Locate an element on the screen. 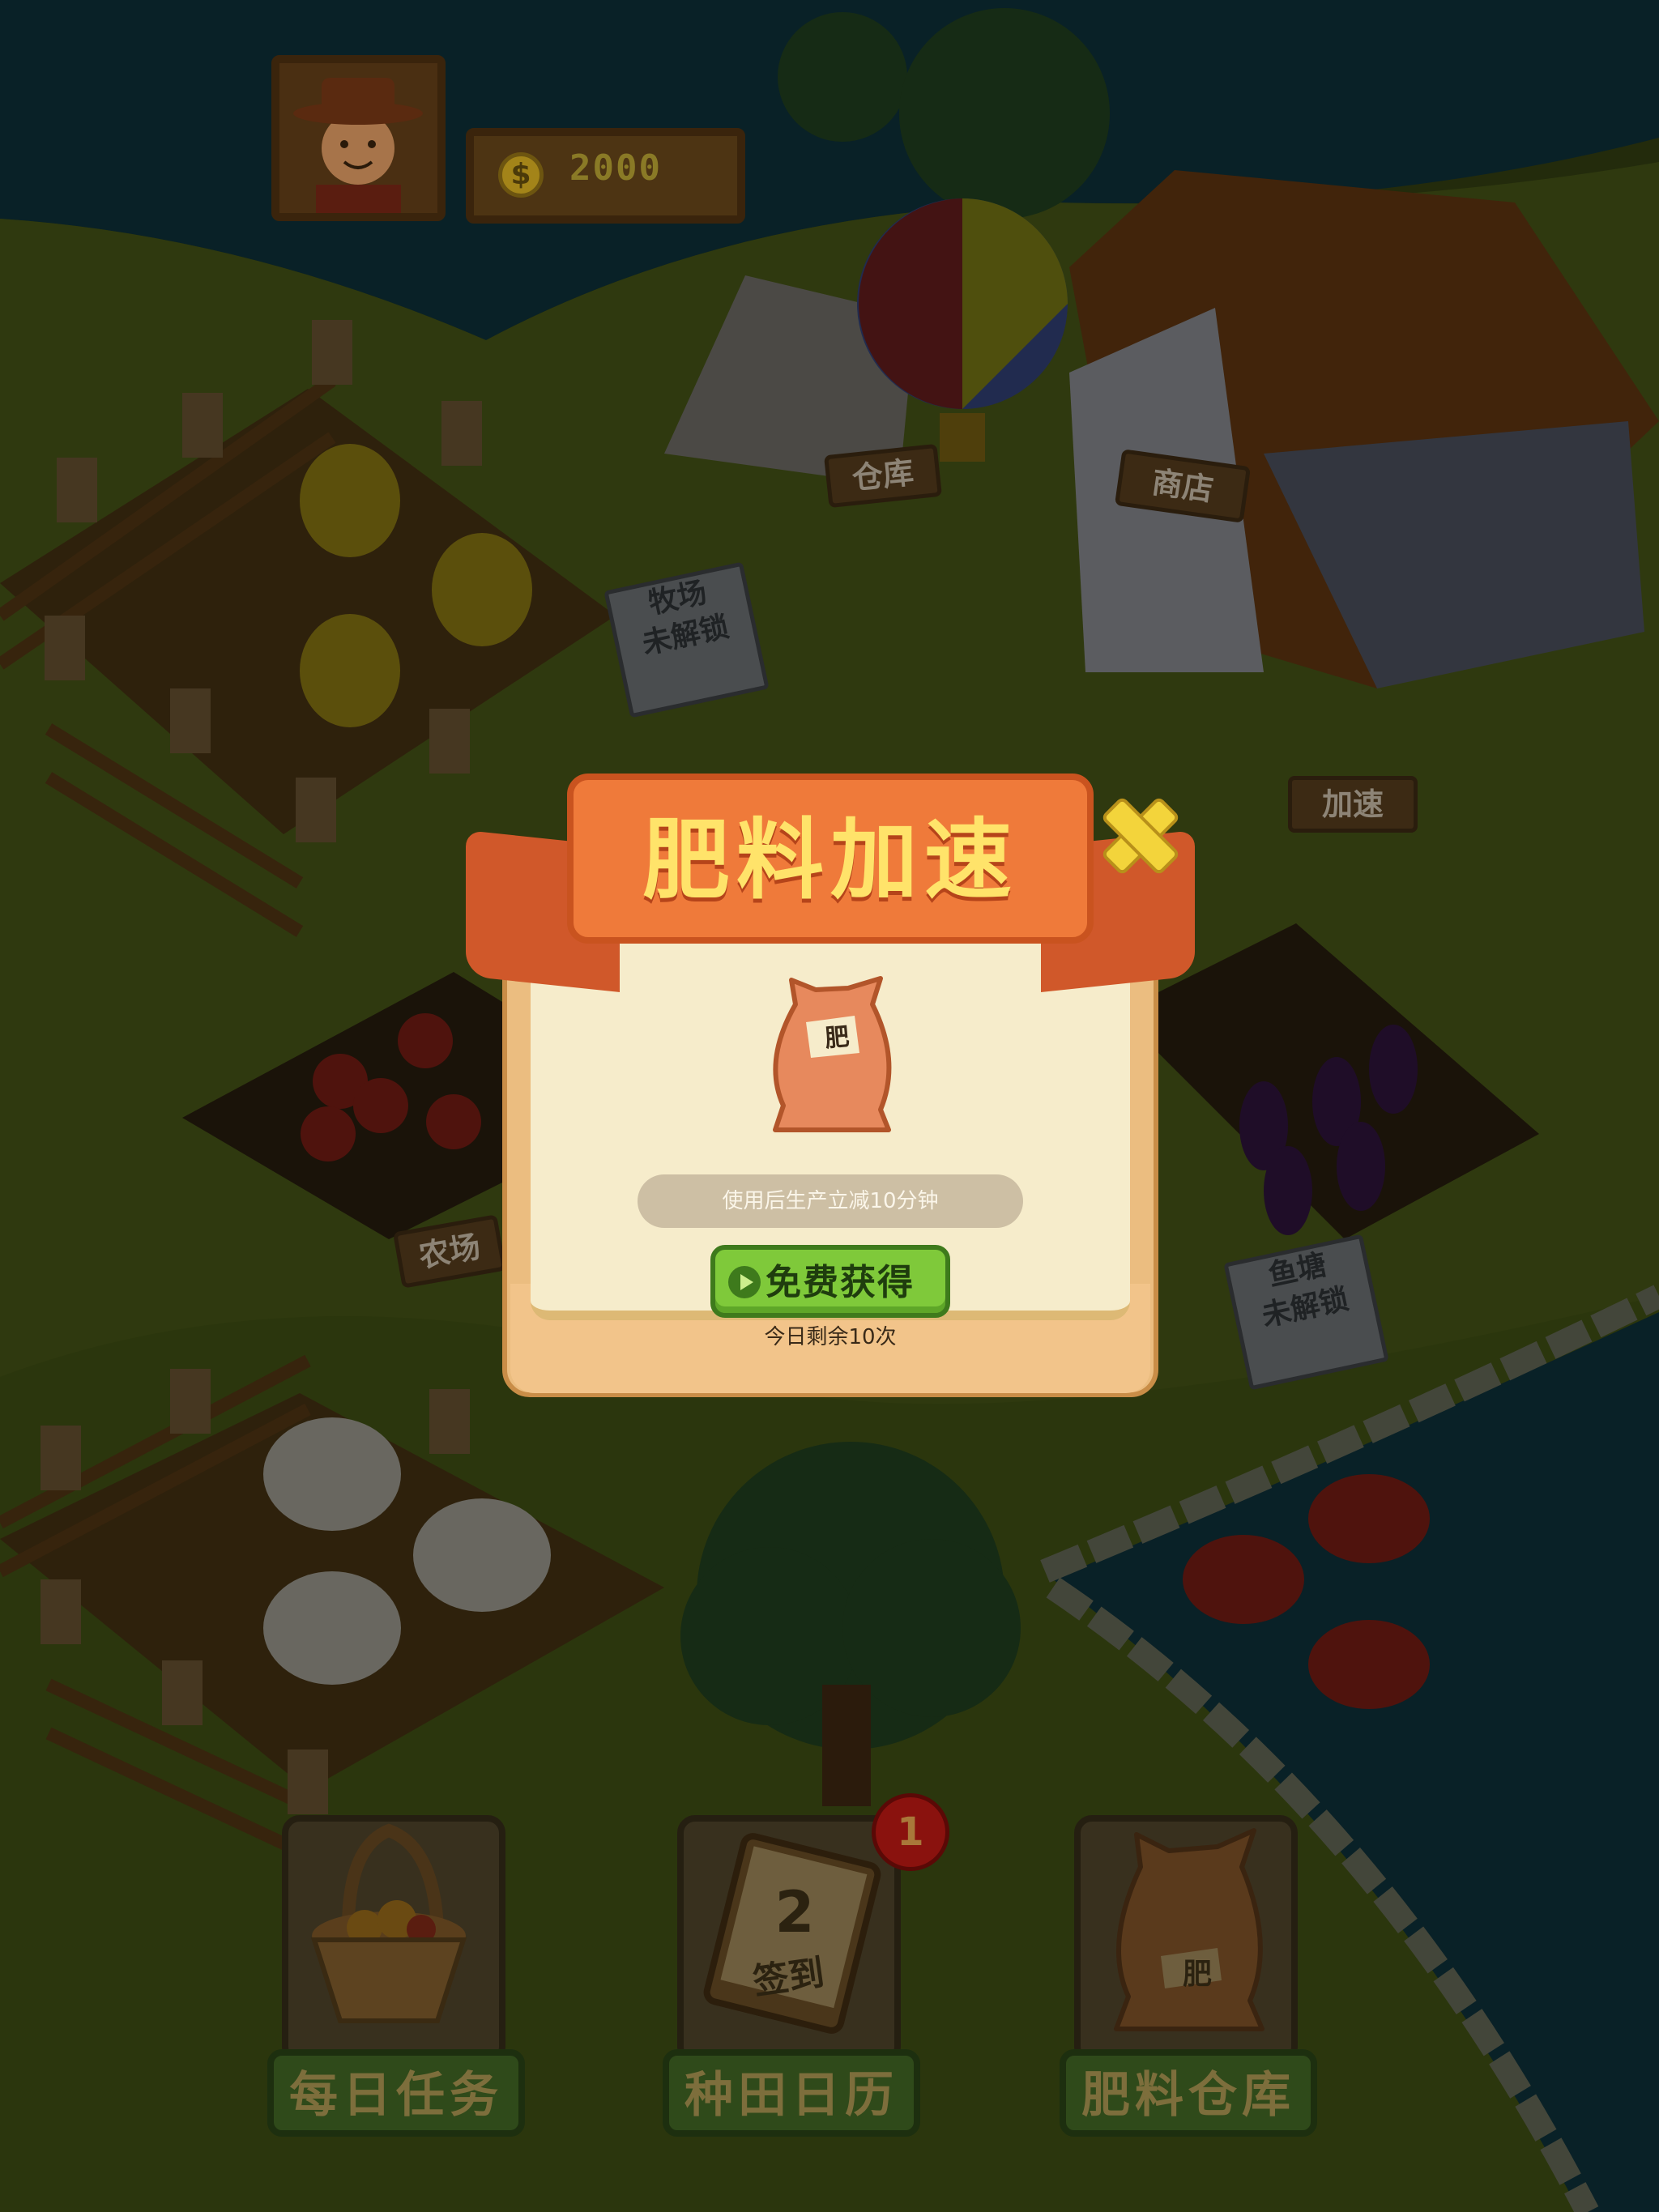 The image size is (1659, 2212). farming-calendar-button: 2 签到 种田日历 is located at coordinates (792, 1976).